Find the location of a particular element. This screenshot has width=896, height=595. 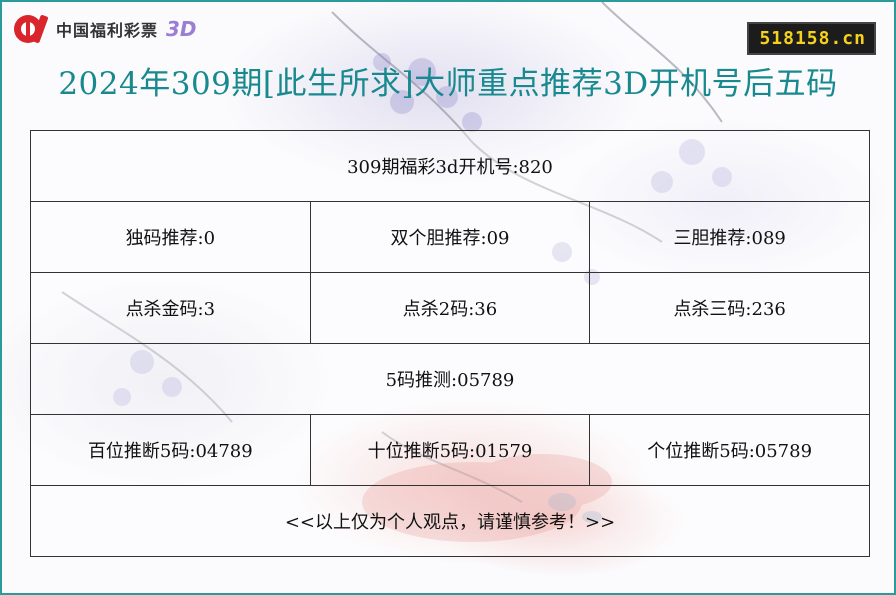

logo-3d-suffix: 3D is located at coordinates (181, 29).